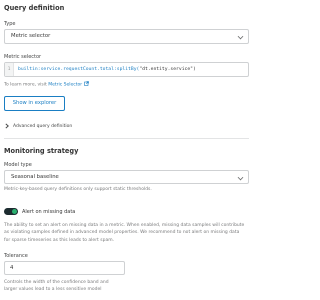 The image size is (320, 300). Describe the element at coordinates (41, 151) in the screenshot. I see `monitoring-strategy-title: Monitoring strategy` at that location.